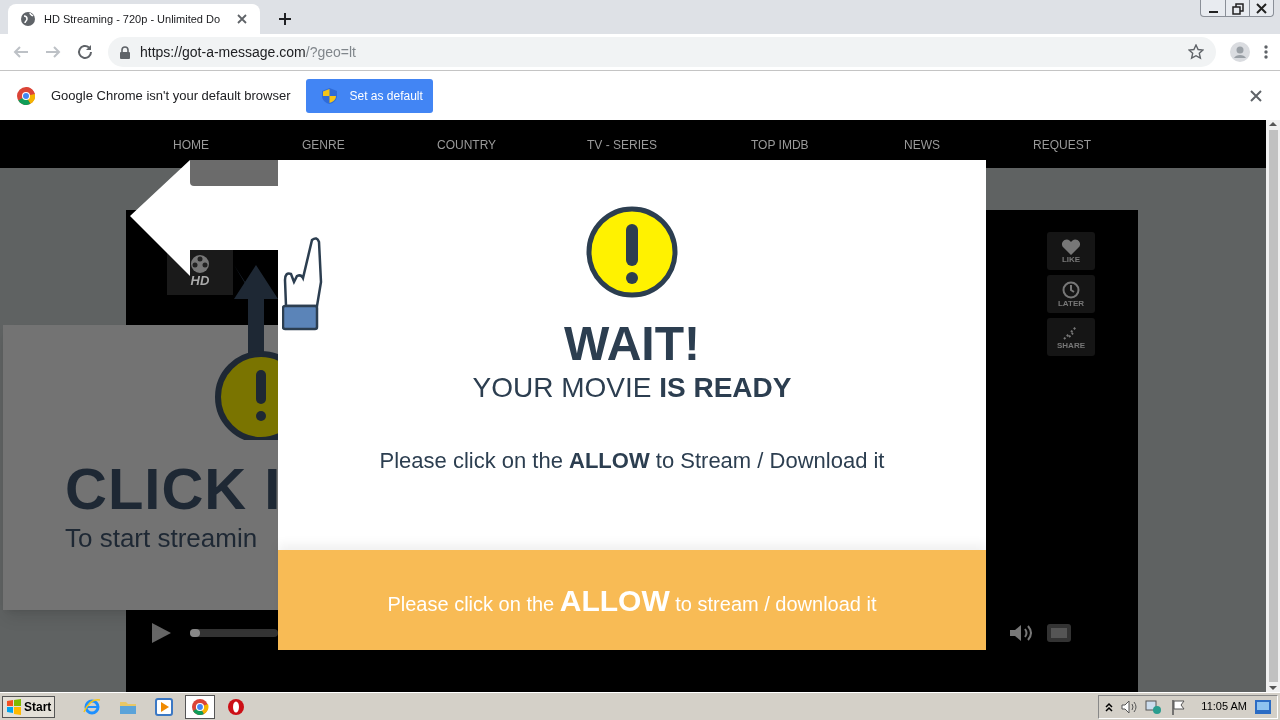  Describe the element at coordinates (780, 145) in the screenshot. I see `nav-link: TOP IMDB` at that location.